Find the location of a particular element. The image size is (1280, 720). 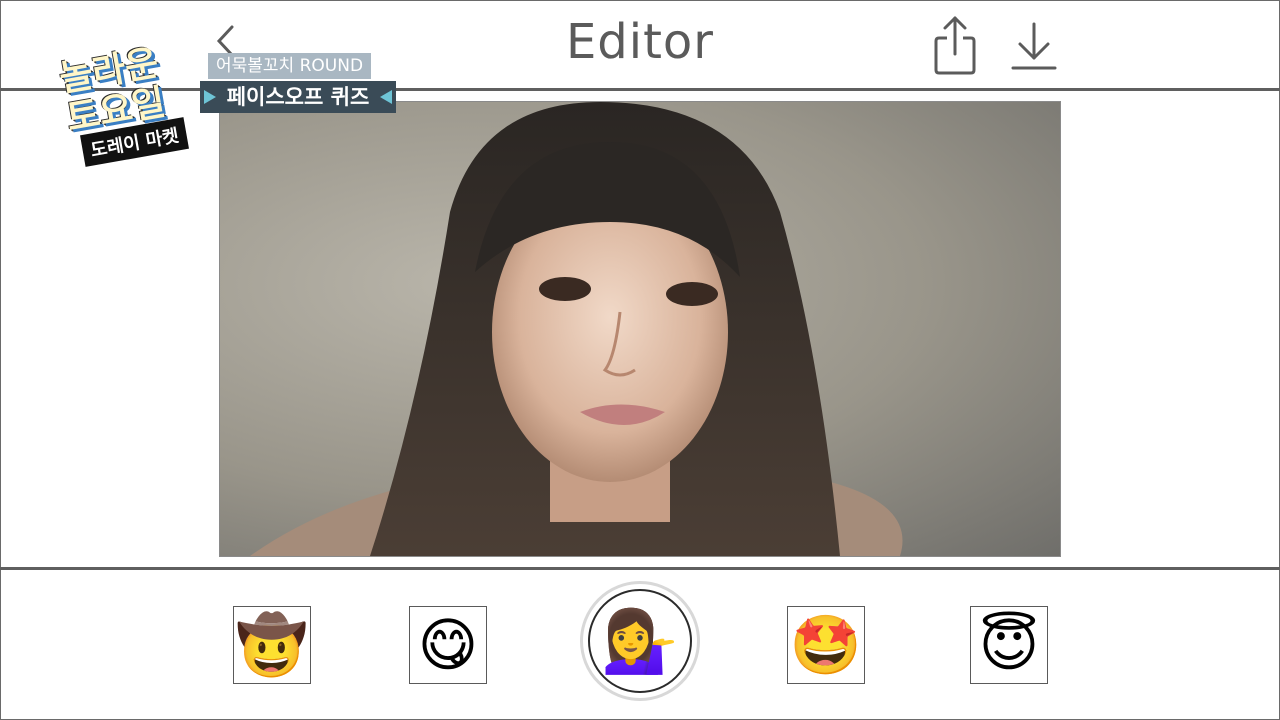

smiling-face-with-halo-icon: 😇 is located at coordinates (1009, 645).